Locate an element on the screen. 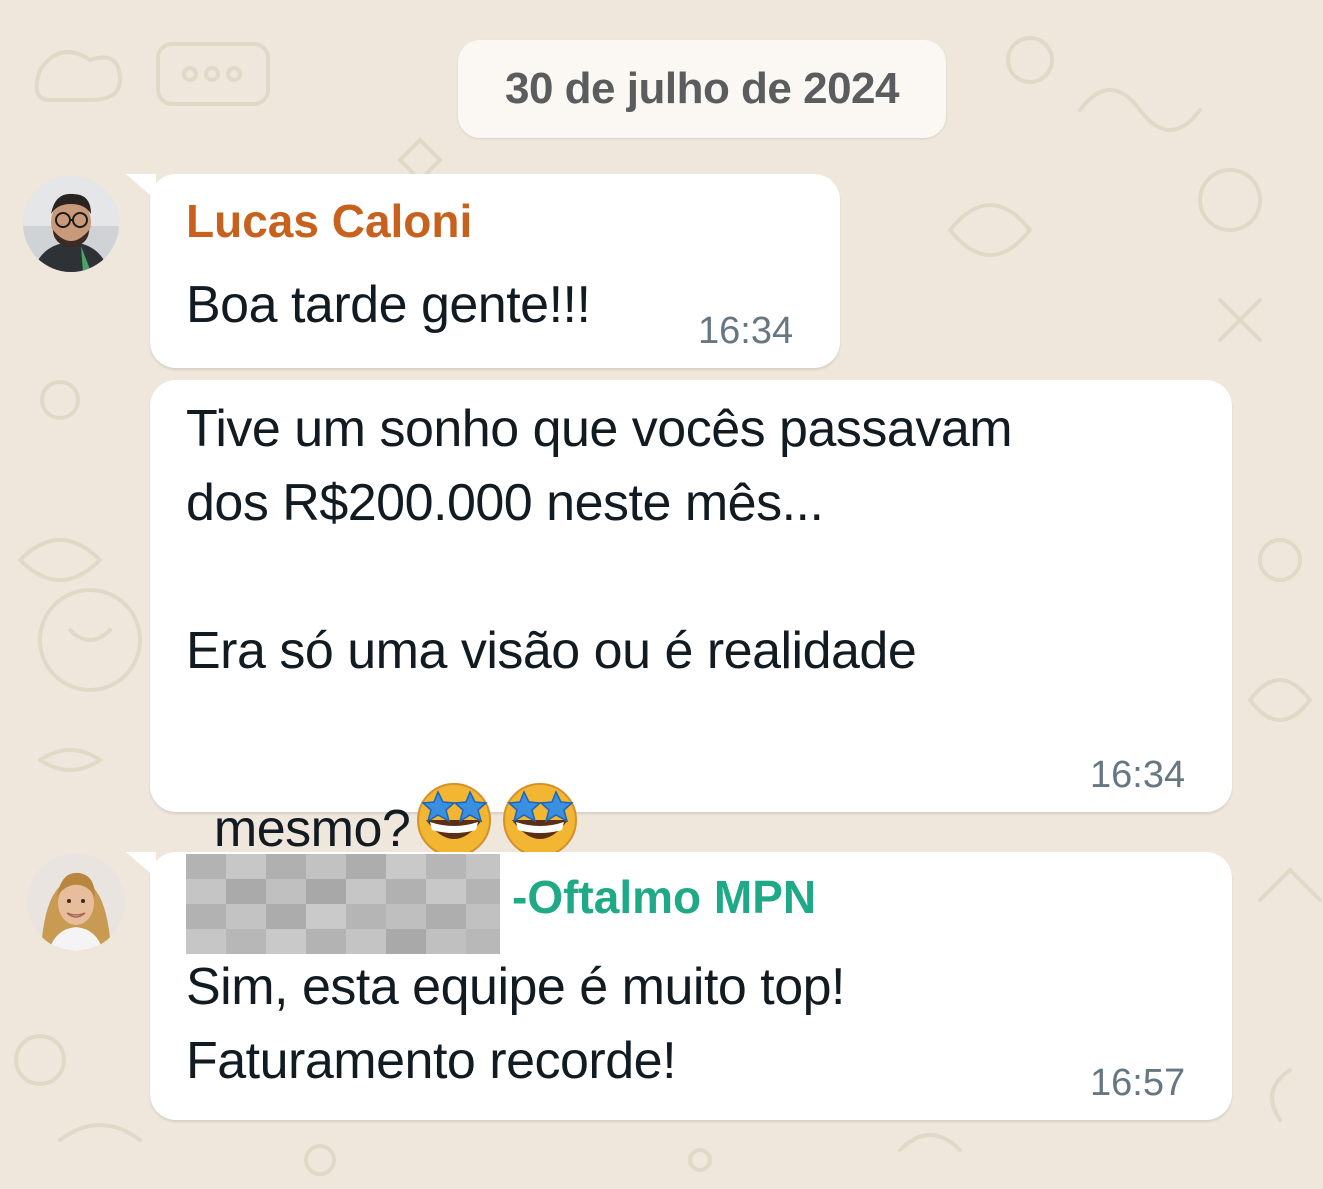  sender-name: -Oftalmo MPN is located at coordinates (664, 897).